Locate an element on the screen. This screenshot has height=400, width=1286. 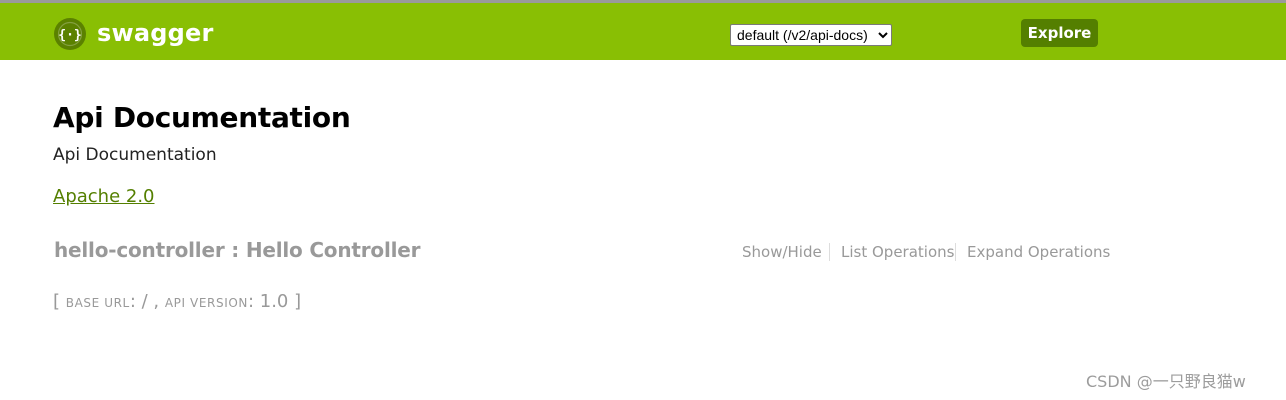
api-version-value: : 1.0 is located at coordinates (268, 301).